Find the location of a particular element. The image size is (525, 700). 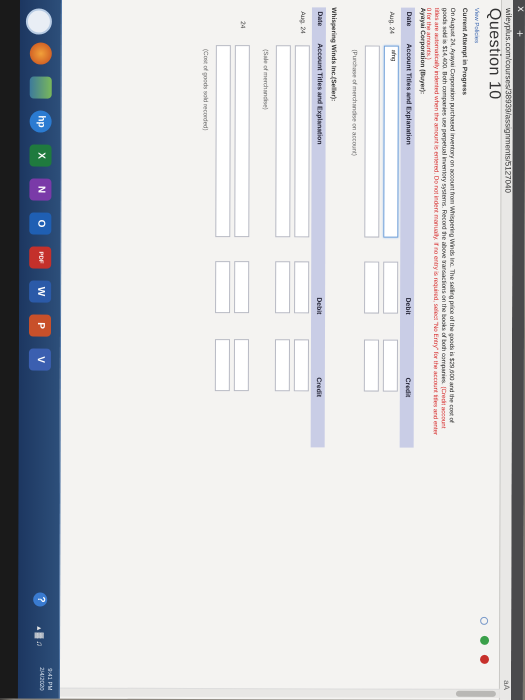

page-scrollbar is located at coordinates (279, 692).